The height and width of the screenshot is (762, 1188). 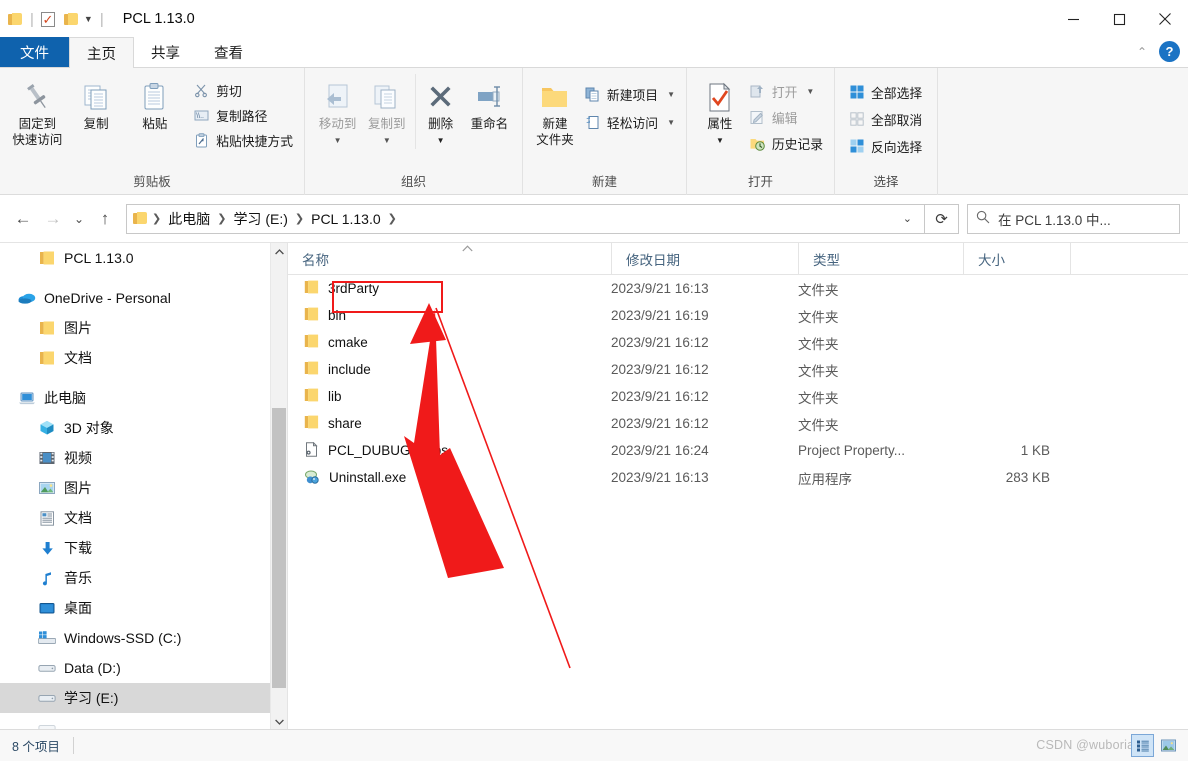 I want to click on nav-item-downloads: 下载, so click(x=143, y=548).